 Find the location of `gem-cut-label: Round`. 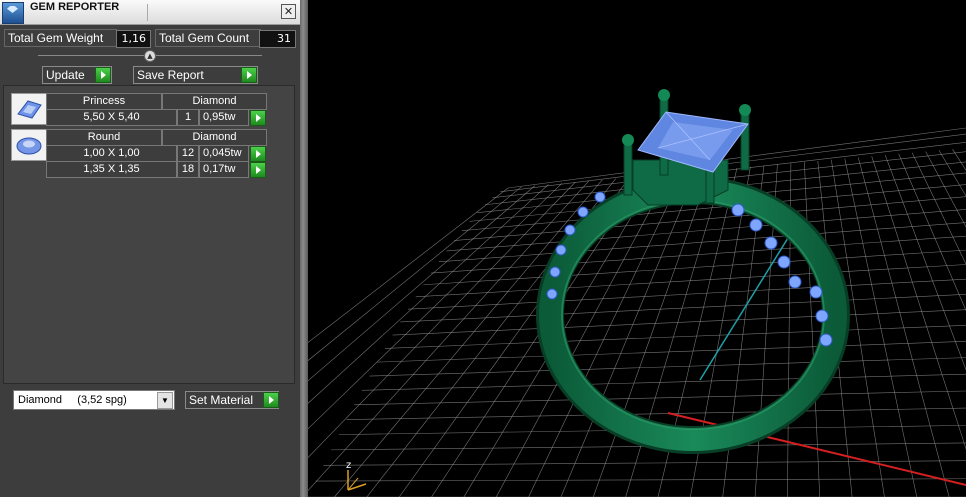

gem-cut-label: Round is located at coordinates (104, 137).